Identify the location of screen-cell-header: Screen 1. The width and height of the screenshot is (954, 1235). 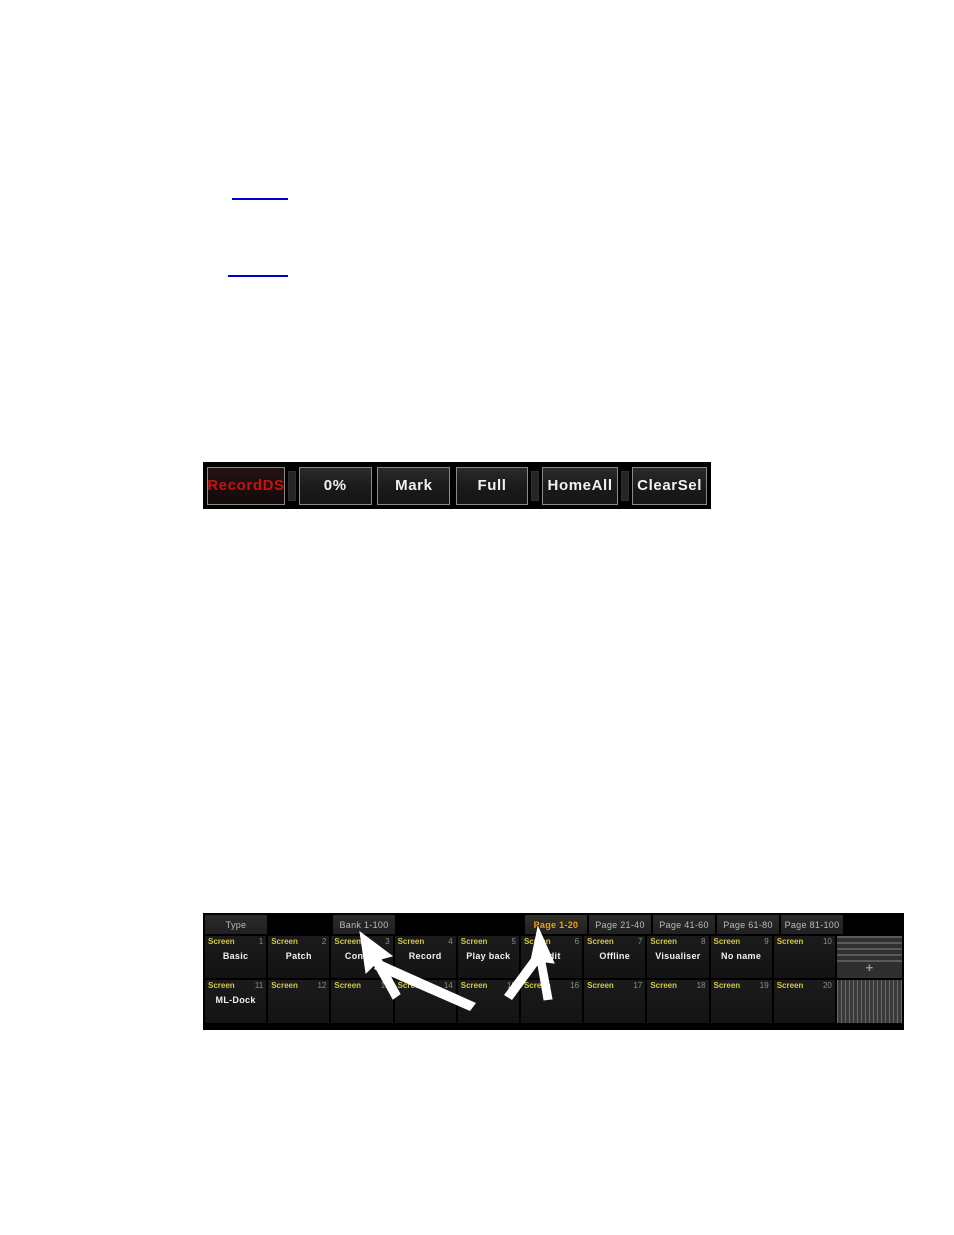
(235, 941).